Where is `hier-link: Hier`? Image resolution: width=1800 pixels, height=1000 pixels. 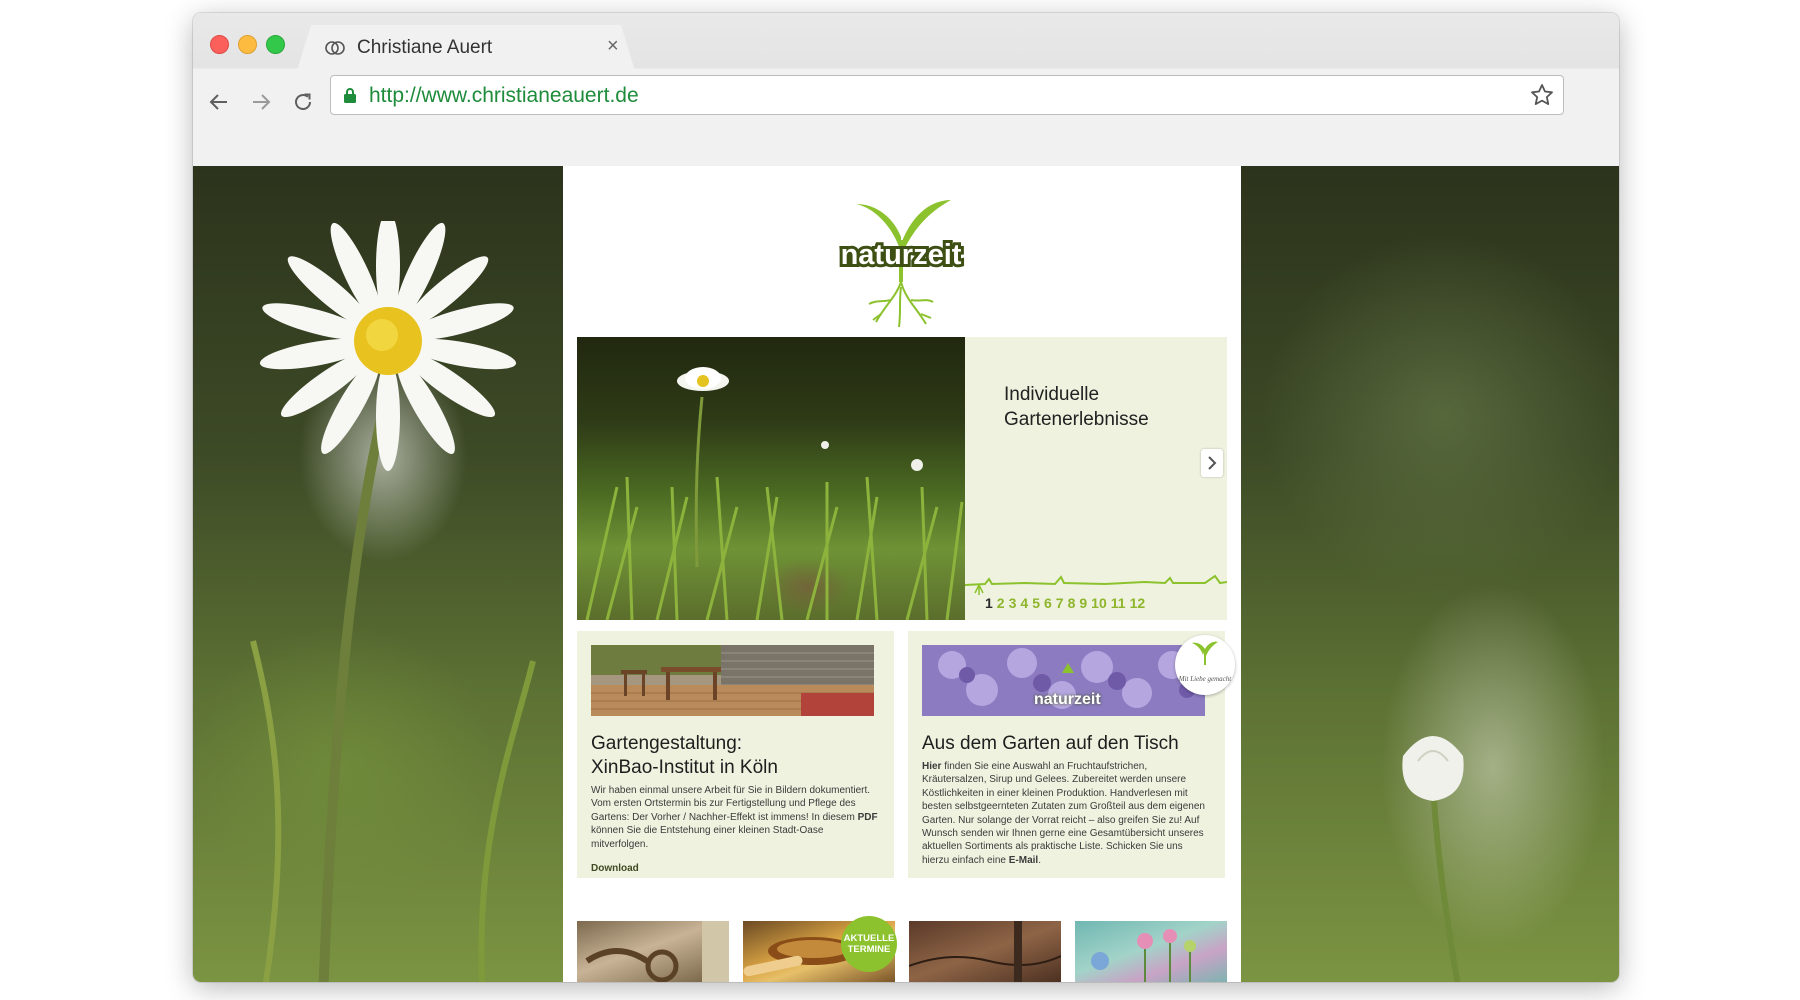
hier-link: Hier is located at coordinates (931, 766).